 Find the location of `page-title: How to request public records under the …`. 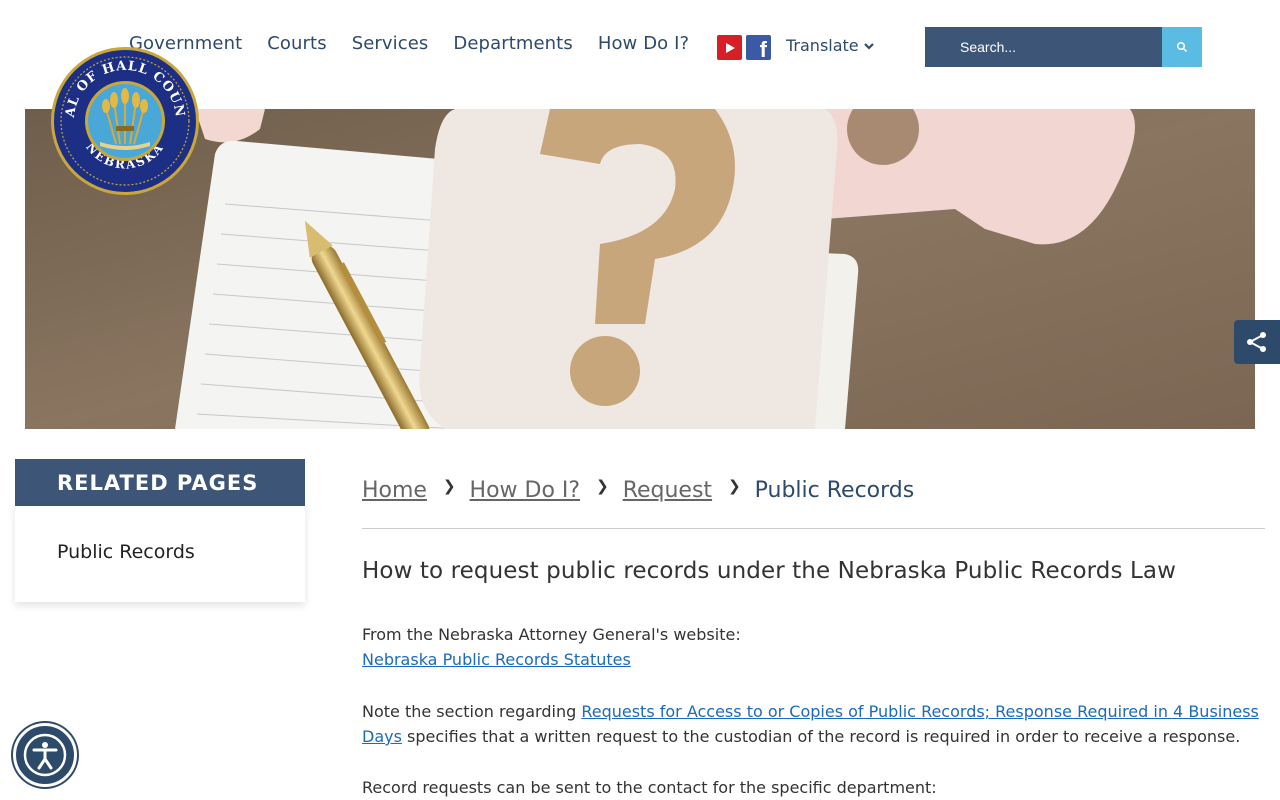

page-title: How to request public records under the … is located at coordinates (769, 571).